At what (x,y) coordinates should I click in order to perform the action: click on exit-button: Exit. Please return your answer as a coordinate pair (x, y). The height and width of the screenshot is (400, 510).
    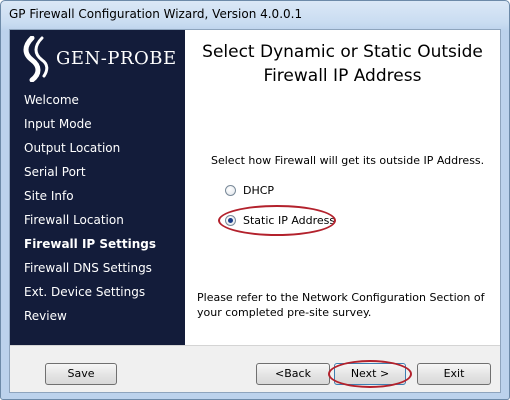
    Looking at the image, I should click on (454, 374).